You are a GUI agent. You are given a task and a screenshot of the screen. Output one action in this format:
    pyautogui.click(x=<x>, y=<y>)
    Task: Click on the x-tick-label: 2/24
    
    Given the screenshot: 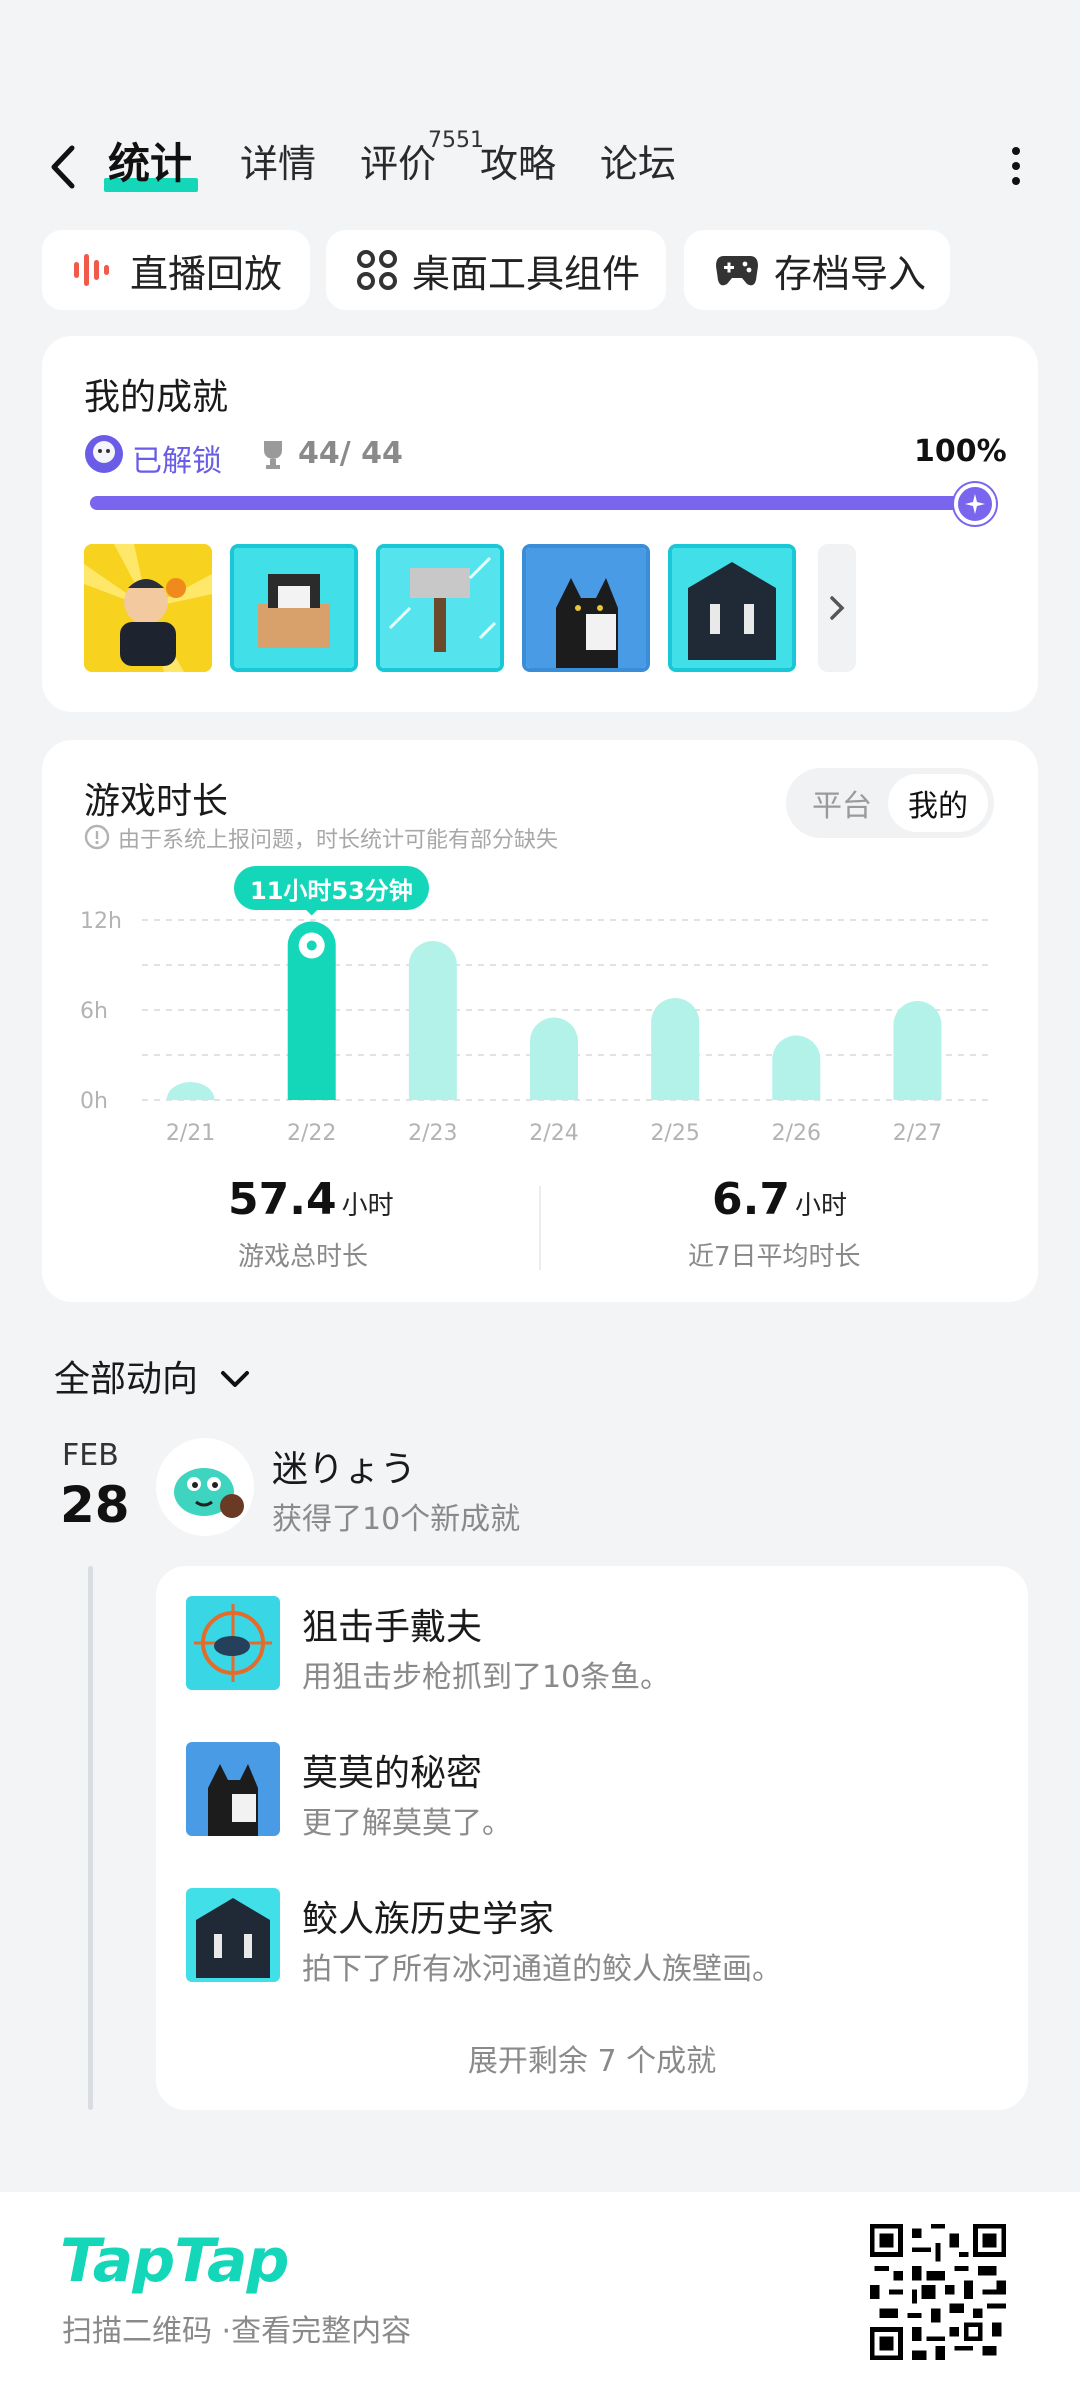 What is the action you would take?
    pyautogui.click(x=553, y=1133)
    